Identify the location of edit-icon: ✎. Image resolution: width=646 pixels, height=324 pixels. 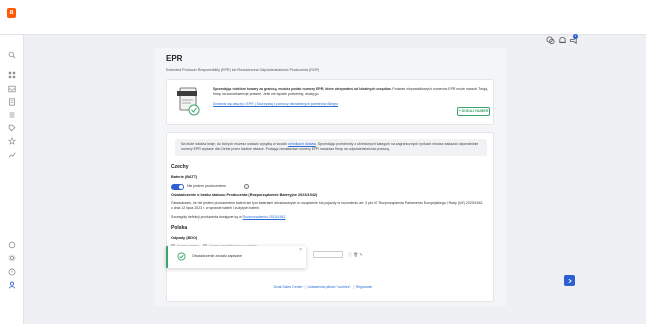
(360, 254).